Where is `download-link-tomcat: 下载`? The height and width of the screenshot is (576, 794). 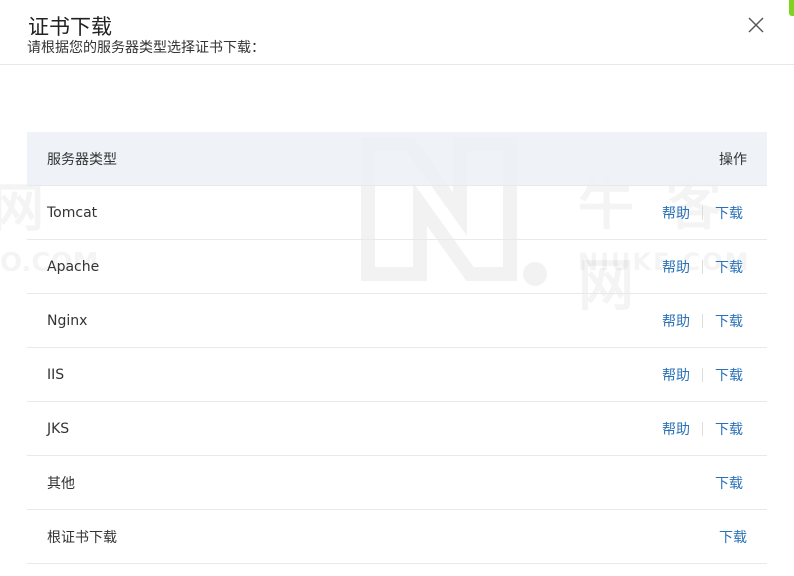 download-link-tomcat: 下载 is located at coordinates (729, 213).